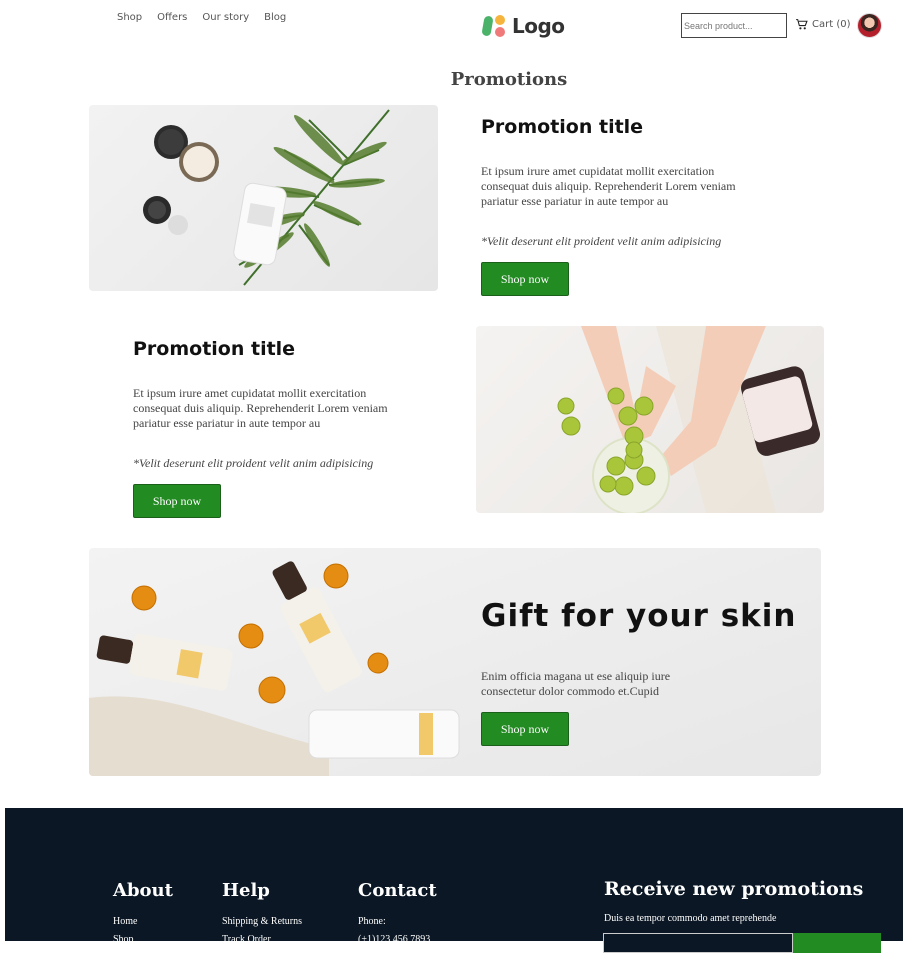 The width and height of the screenshot is (903, 953). I want to click on cart-button: Cart (0), so click(823, 24).